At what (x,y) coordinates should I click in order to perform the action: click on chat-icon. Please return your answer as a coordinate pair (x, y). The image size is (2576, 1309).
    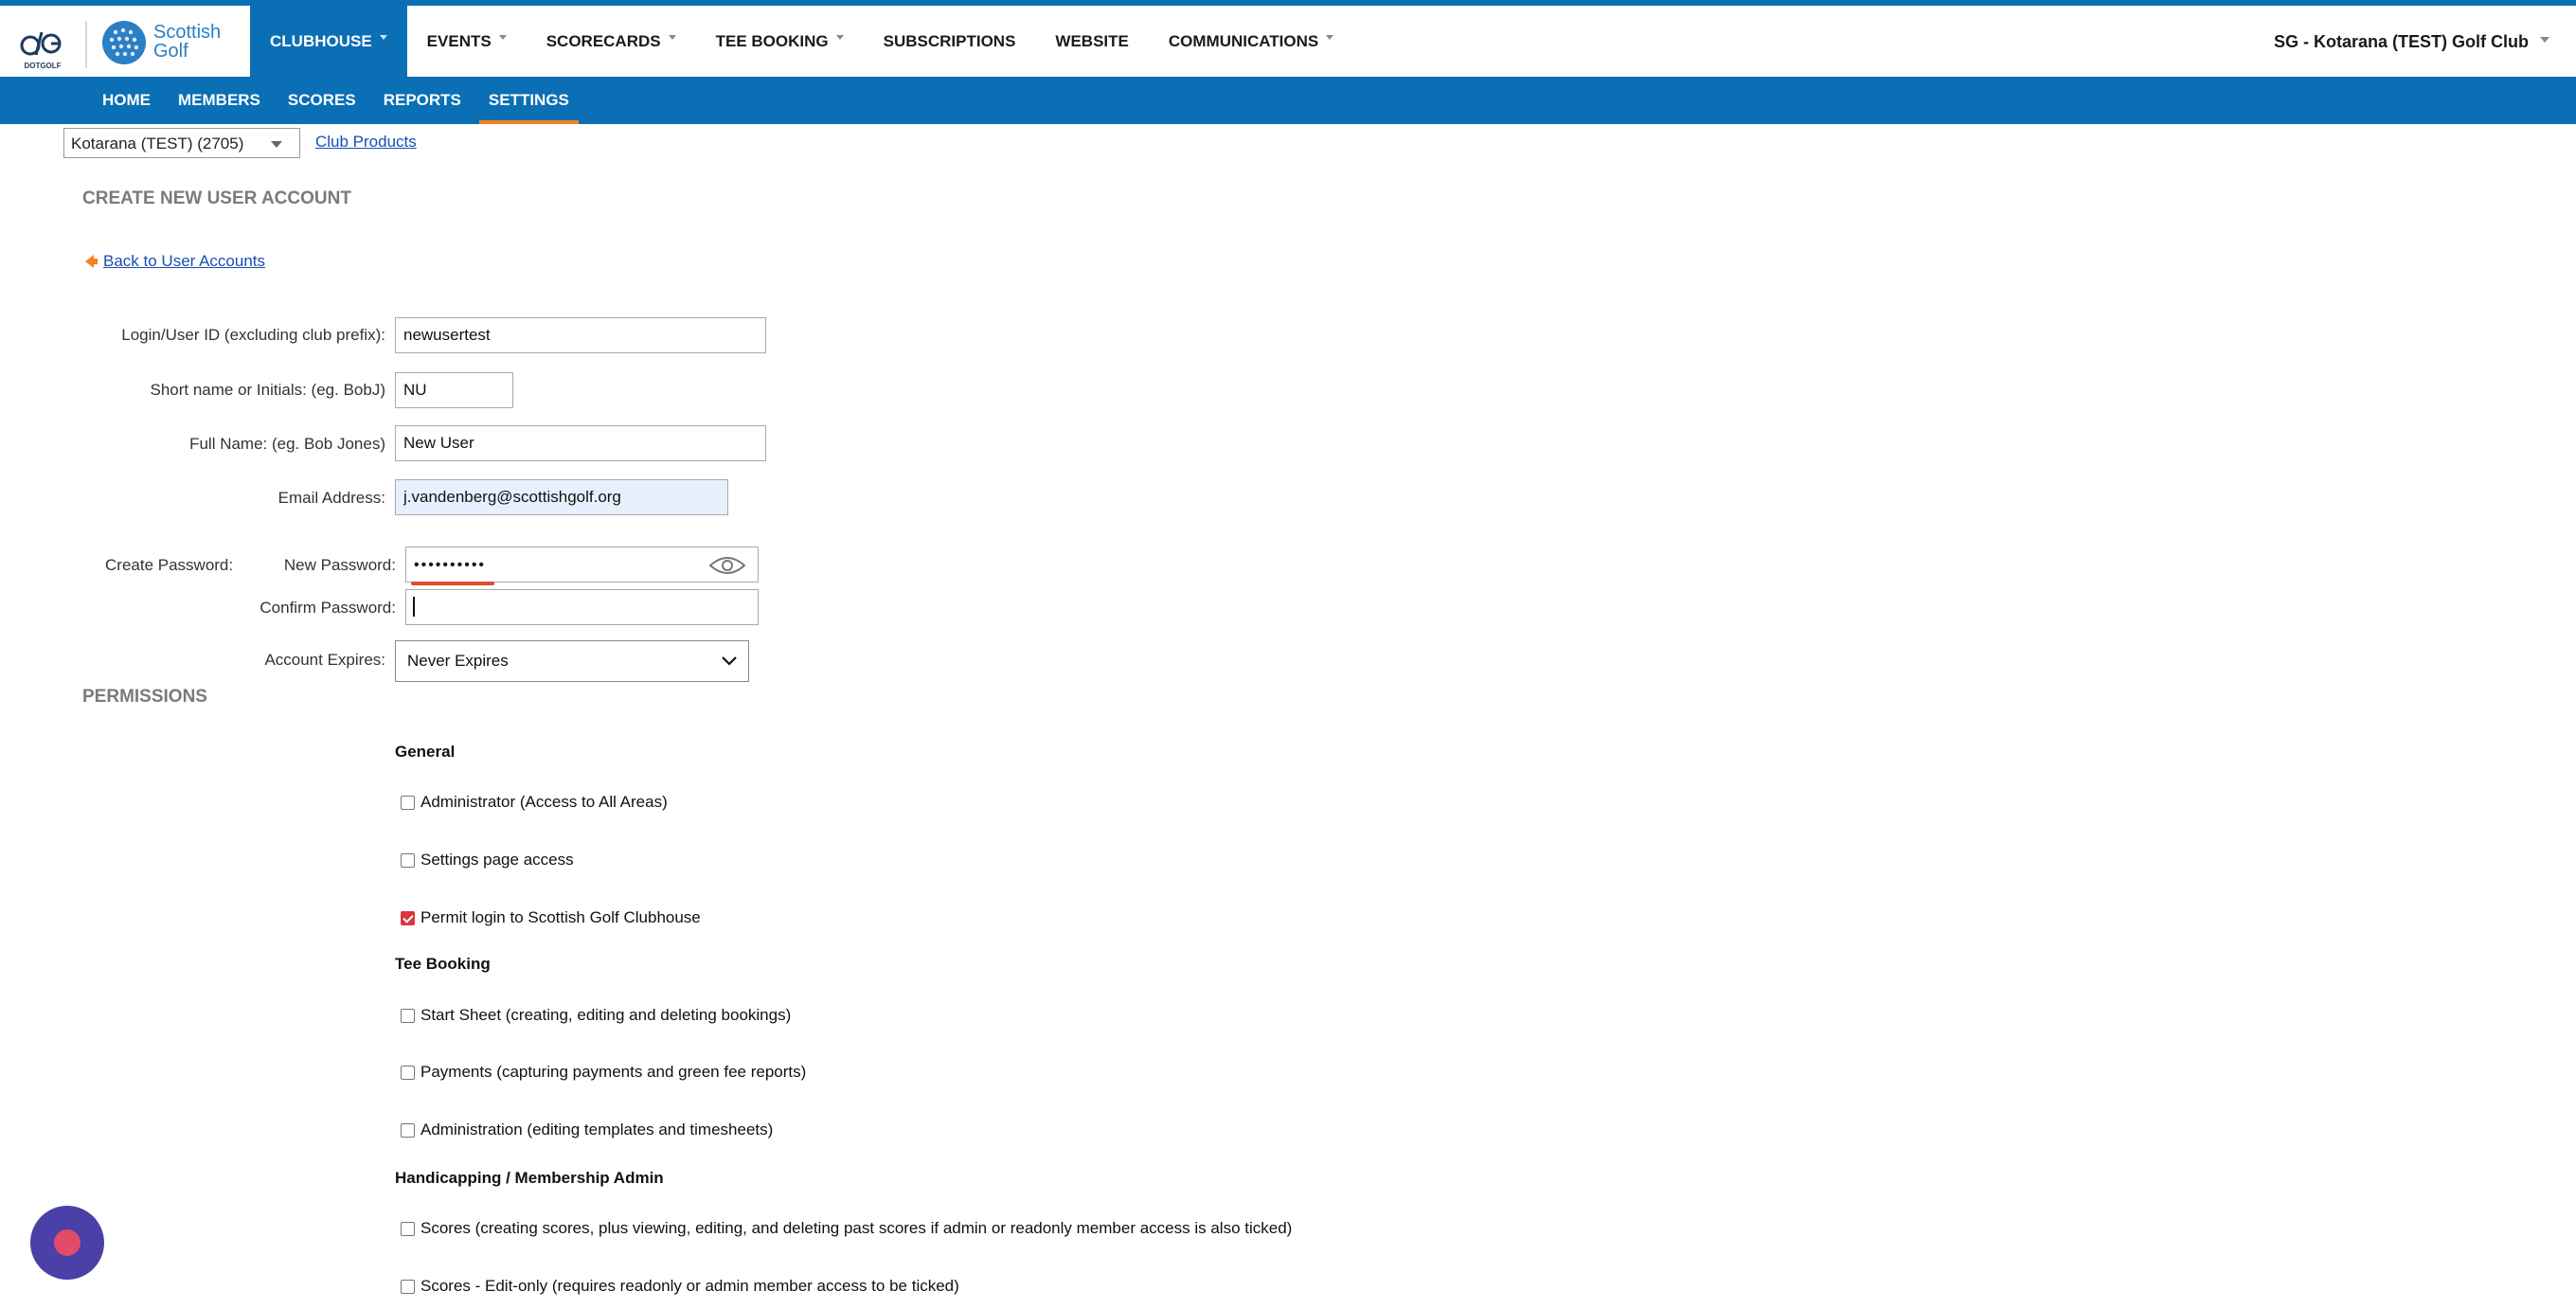
    Looking at the image, I should click on (67, 1243).